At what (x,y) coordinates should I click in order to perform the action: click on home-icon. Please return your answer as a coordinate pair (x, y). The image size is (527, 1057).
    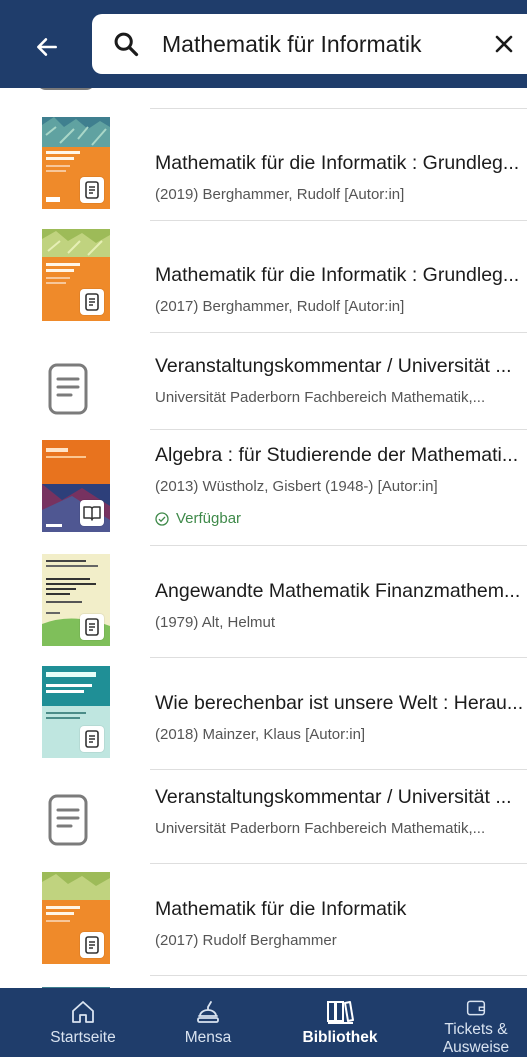
    Looking at the image, I should click on (83, 1012).